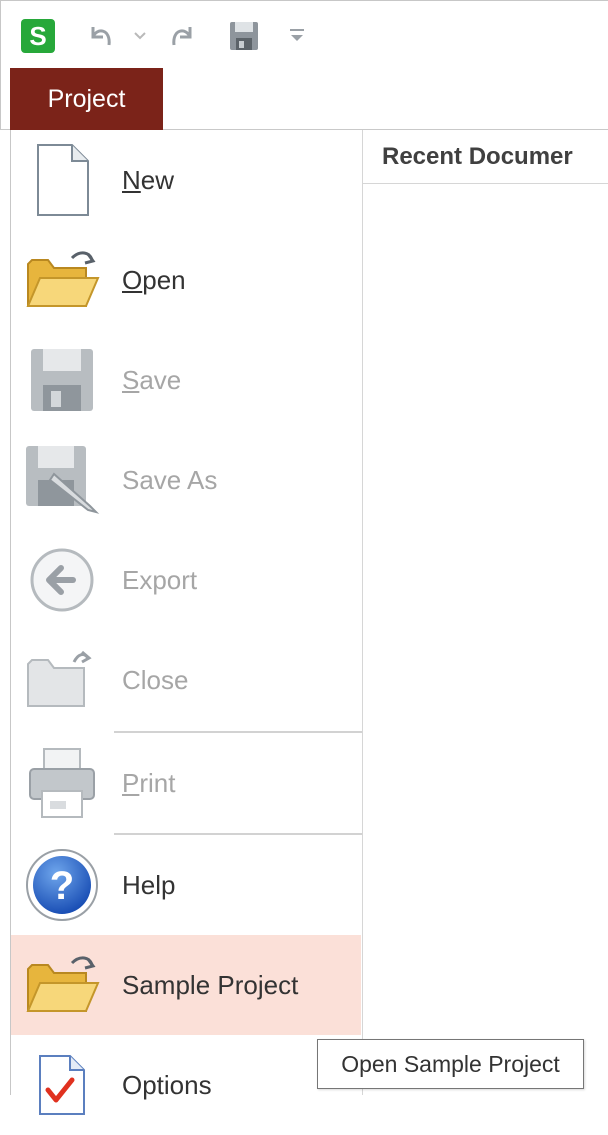  What do you see at coordinates (62, 680) in the screenshot?
I see `close-folder-icon` at bounding box center [62, 680].